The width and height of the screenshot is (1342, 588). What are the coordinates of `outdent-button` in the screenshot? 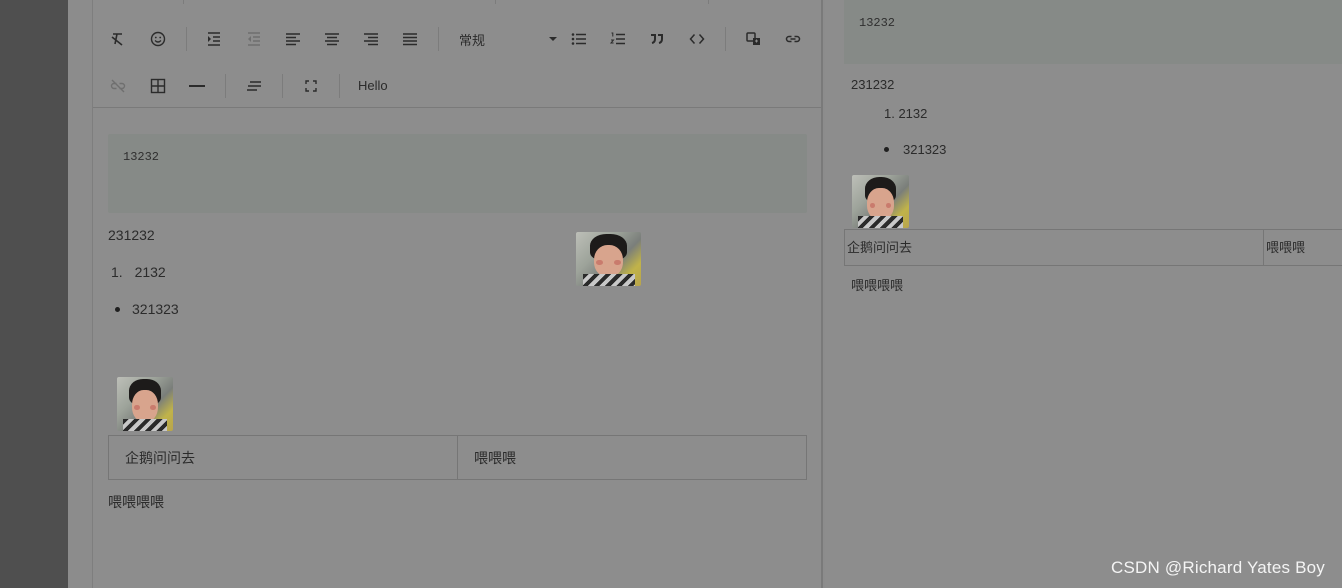 It's located at (254, 39).